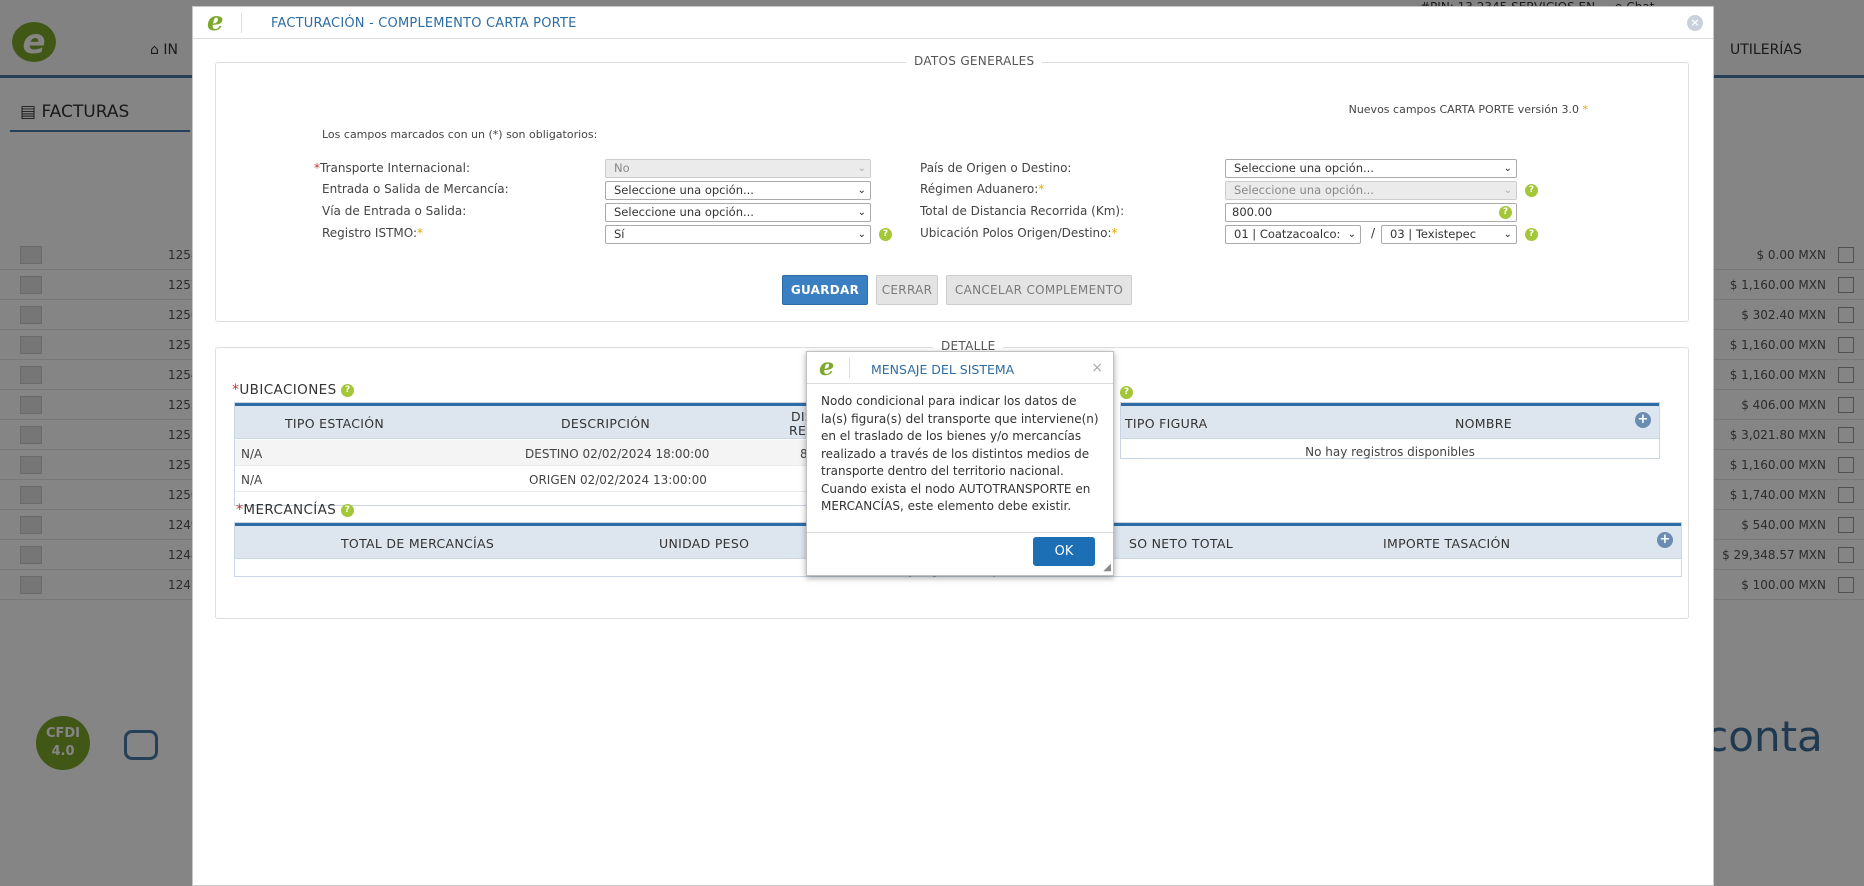 The height and width of the screenshot is (886, 1864). Describe the element at coordinates (424, 23) in the screenshot. I see `modal-title: FACTURACIÓN - COMPLEMENTO CARTA PORTE` at that location.